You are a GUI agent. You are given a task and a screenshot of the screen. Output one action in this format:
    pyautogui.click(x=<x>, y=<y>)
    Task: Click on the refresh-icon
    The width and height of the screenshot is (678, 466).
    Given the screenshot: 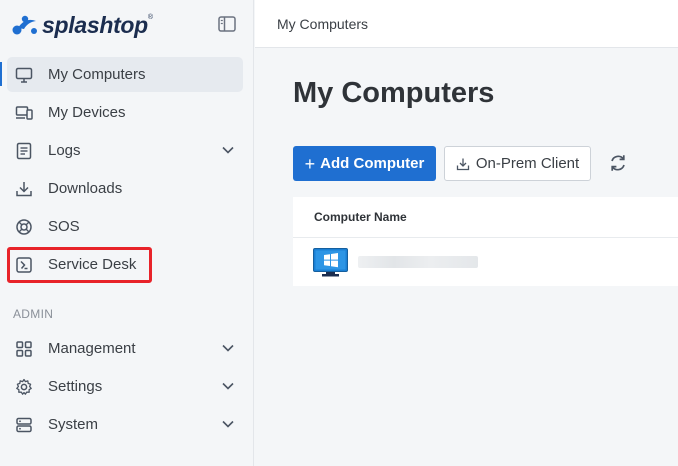 What is the action you would take?
    pyautogui.click(x=618, y=163)
    